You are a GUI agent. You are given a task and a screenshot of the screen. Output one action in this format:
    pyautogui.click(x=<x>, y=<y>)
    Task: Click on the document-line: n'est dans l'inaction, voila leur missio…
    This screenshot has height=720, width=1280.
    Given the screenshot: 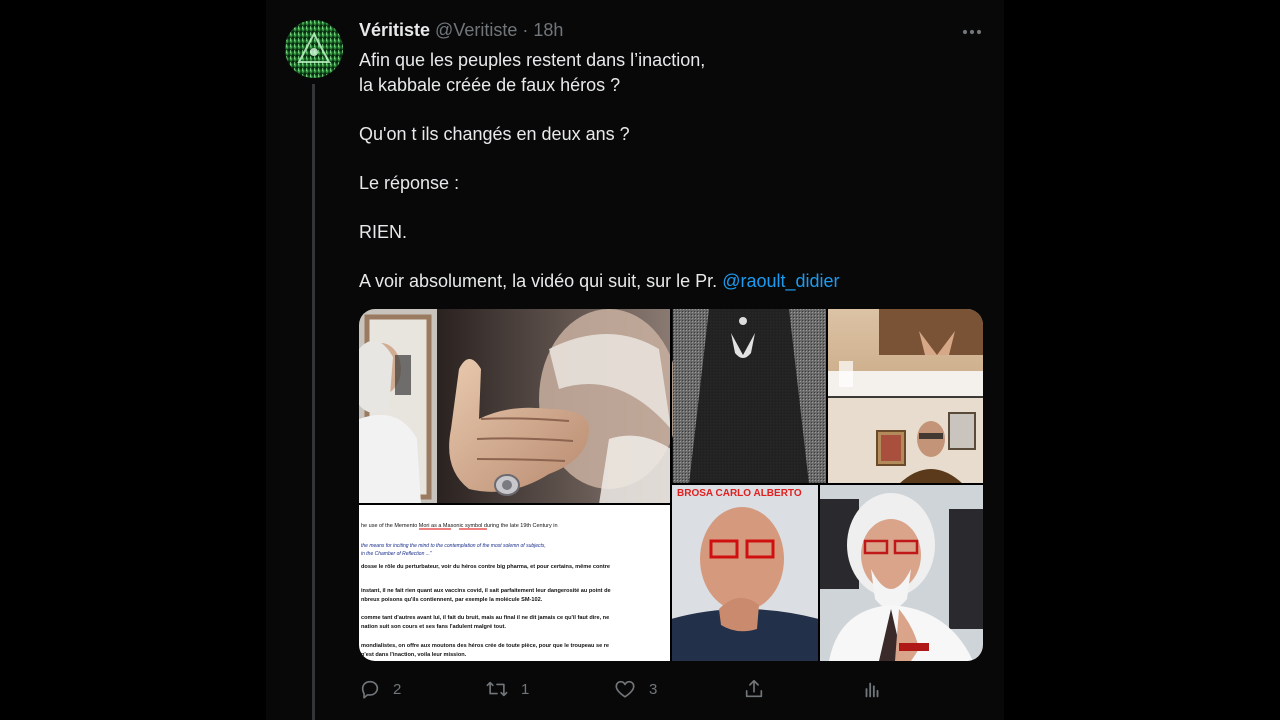 What is the action you would take?
    pyautogui.click(x=414, y=655)
    